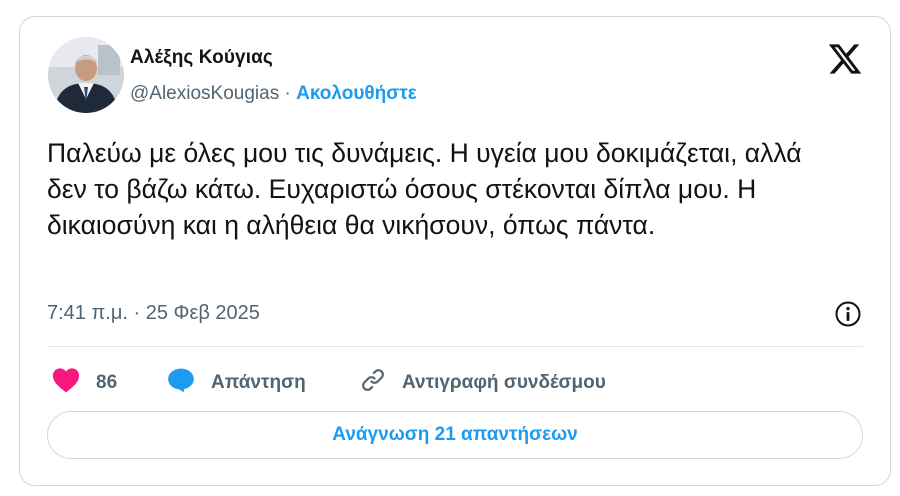  Describe the element at coordinates (258, 382) in the screenshot. I see `reply-label: Απάντηση` at that location.